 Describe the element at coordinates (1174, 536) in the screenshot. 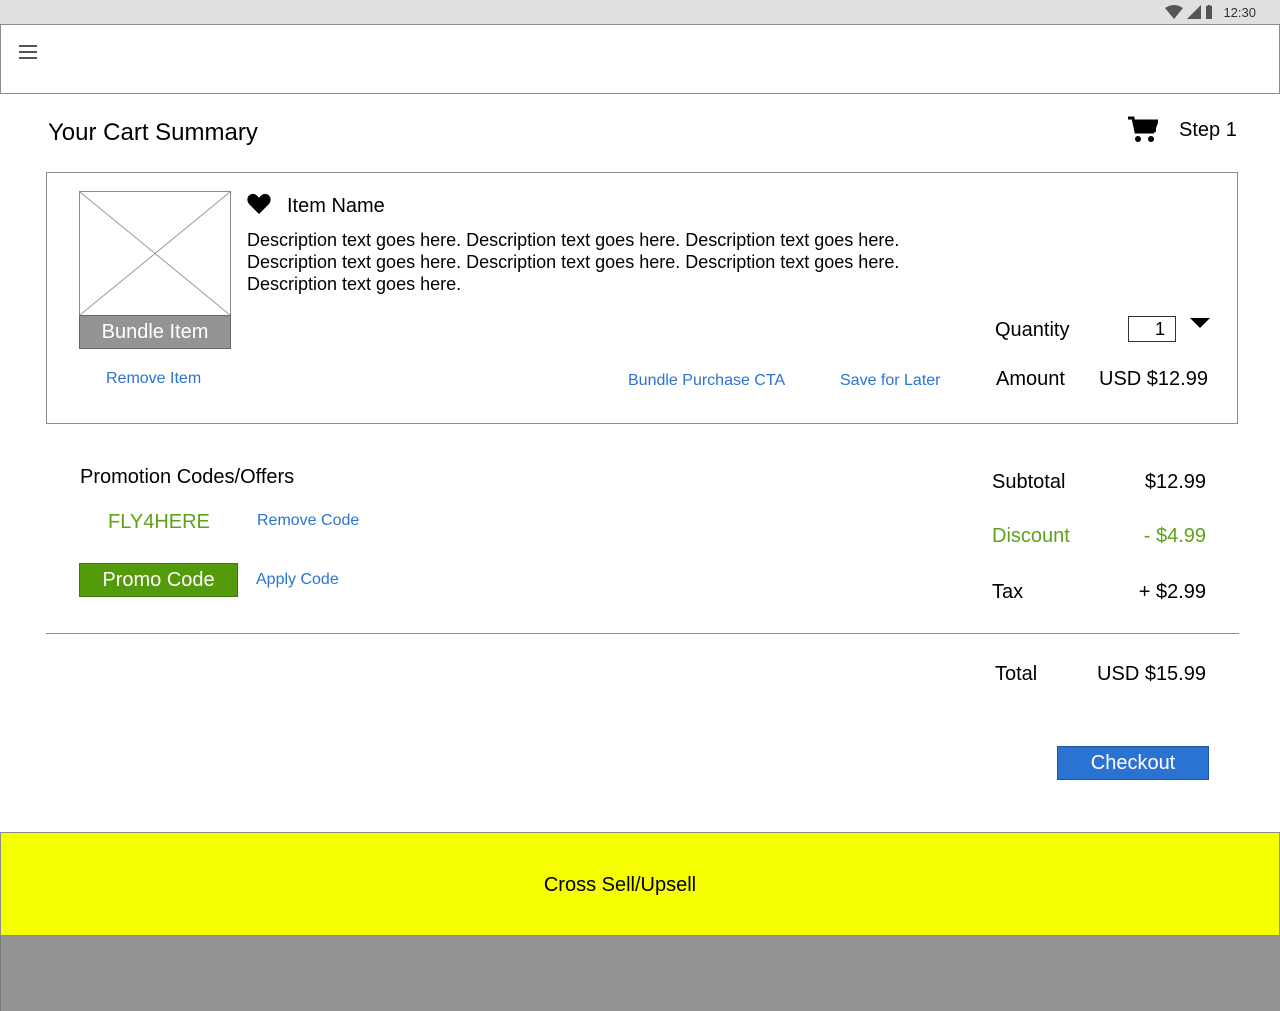

I see `discount-value: - $4.99` at that location.